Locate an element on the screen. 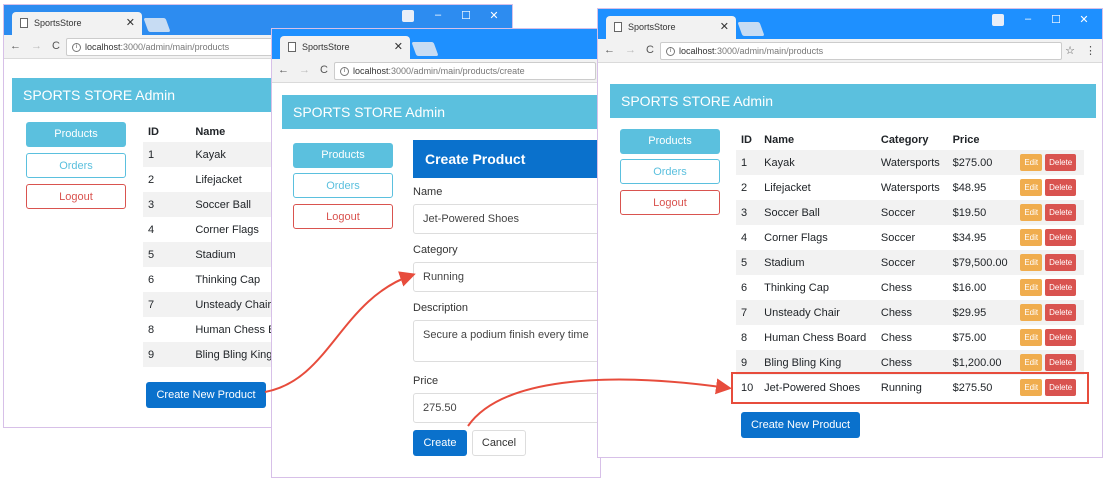  arrow-create-to-form is located at coordinates (340, 332).